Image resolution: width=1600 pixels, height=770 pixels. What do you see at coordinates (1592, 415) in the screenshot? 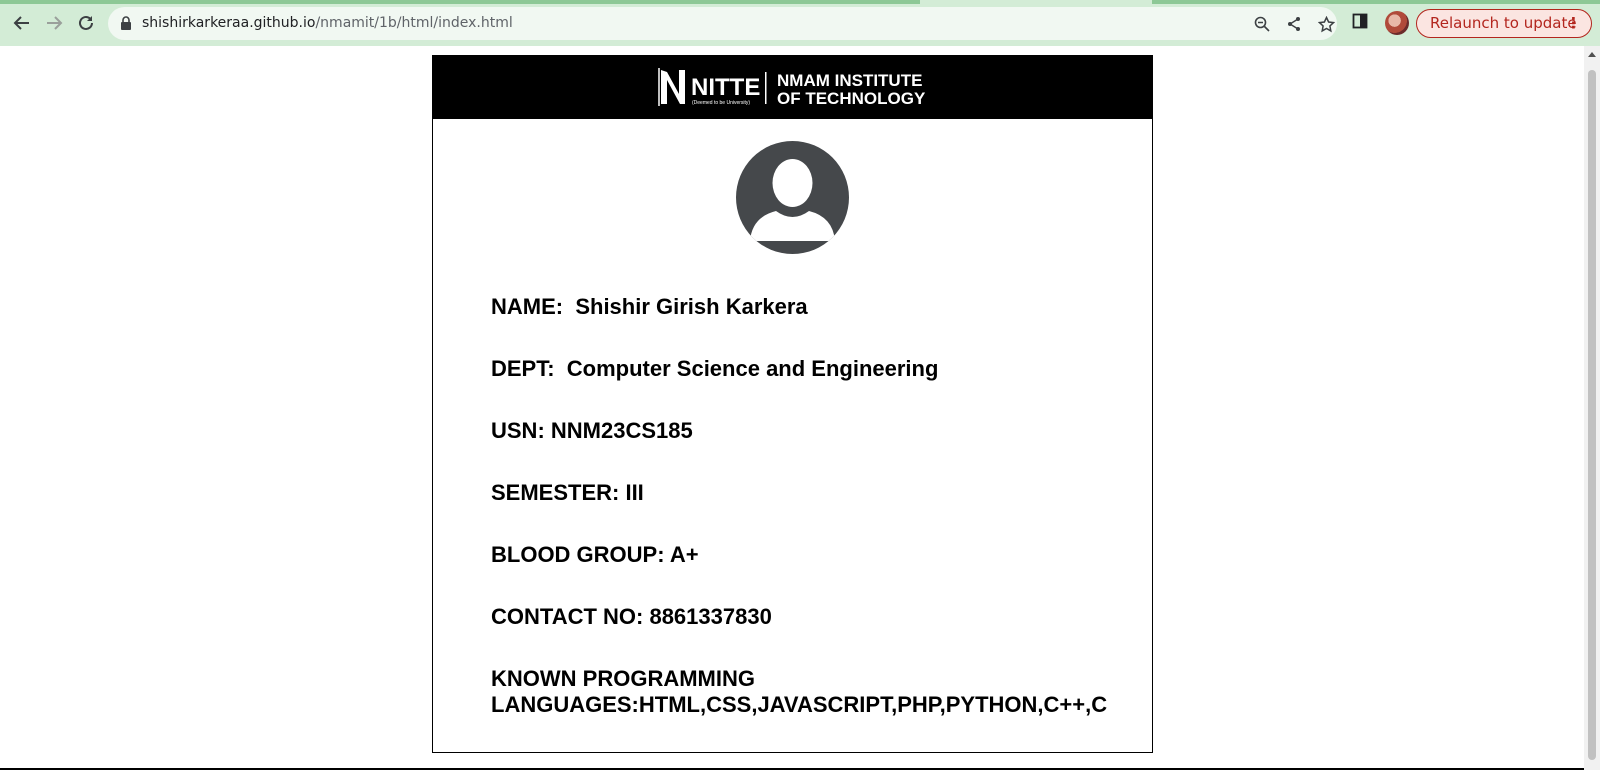
I see `scrollbar-thumb` at bounding box center [1592, 415].